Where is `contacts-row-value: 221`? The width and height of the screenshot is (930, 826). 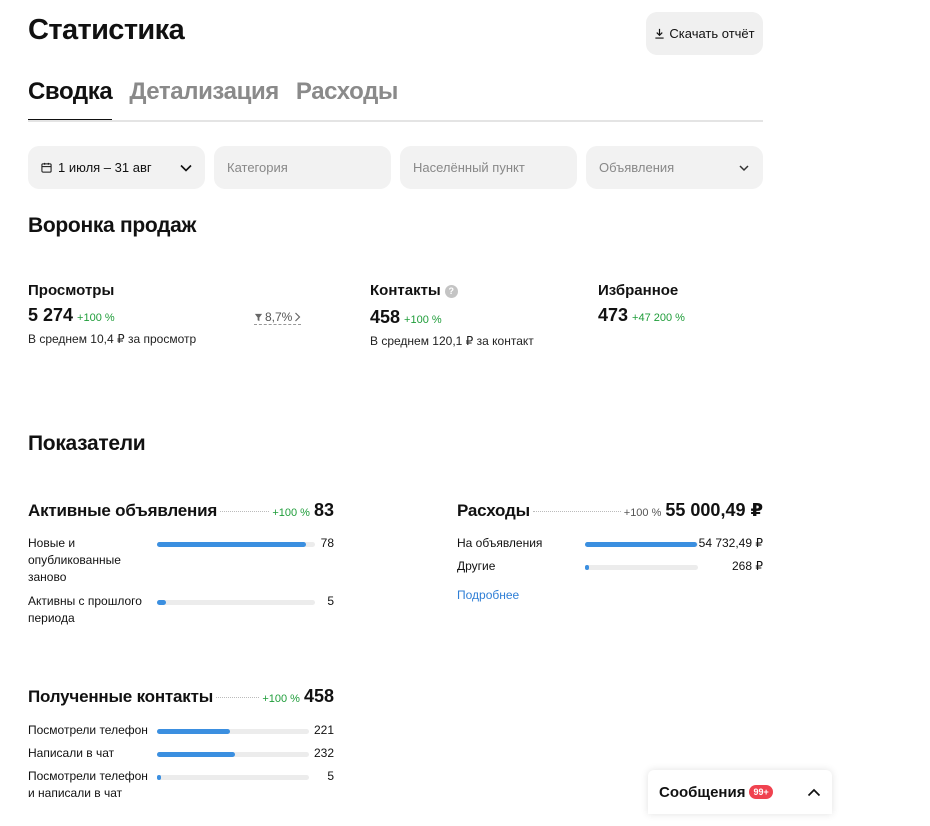 contacts-row-value: 221 is located at coordinates (323, 730).